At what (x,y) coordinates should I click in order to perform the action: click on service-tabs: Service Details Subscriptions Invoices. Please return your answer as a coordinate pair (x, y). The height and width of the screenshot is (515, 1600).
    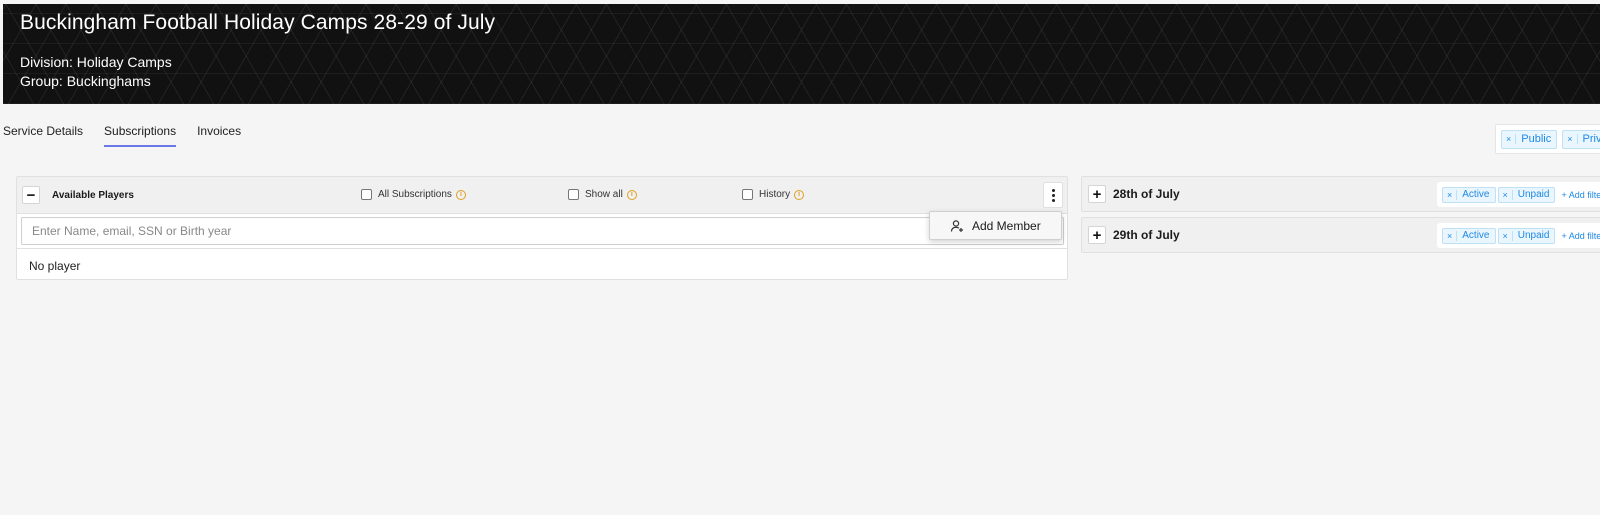
    Looking at the image, I should click on (132, 135).